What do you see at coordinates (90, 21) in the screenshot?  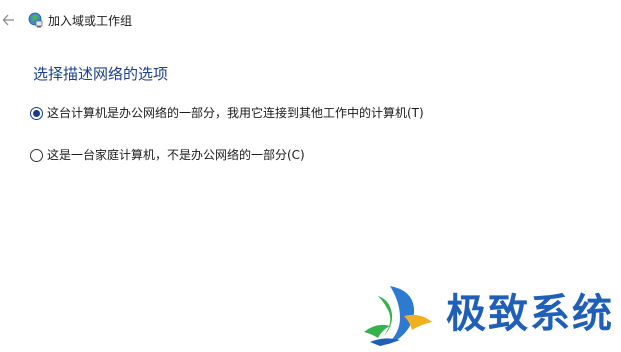 I see `window-title: 加入域或工作组` at bounding box center [90, 21].